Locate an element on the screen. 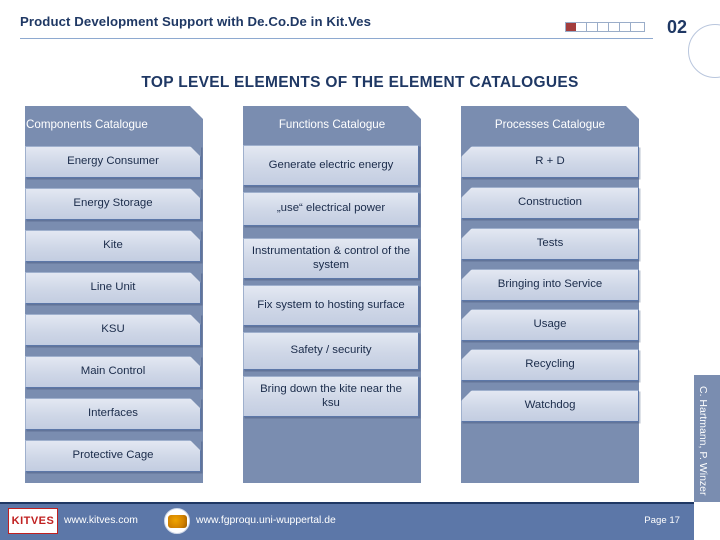 The width and height of the screenshot is (720, 540). footer-link-kitves: www.kitves.com is located at coordinates (101, 520).